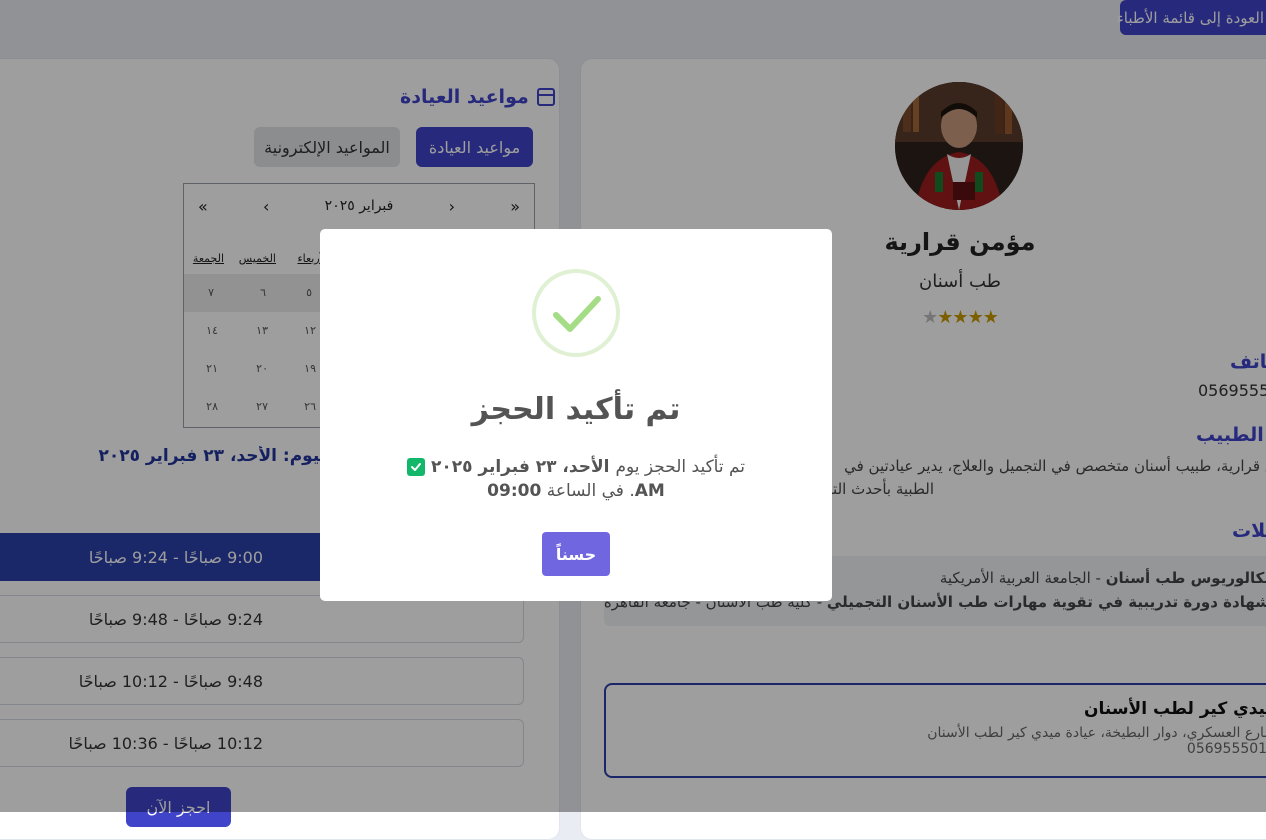 The width and height of the screenshot is (1266, 840). What do you see at coordinates (520, 467) in the screenshot?
I see `dialog-date: الأحد، ٢٣ فبراير ٢٠٢٥` at bounding box center [520, 467].